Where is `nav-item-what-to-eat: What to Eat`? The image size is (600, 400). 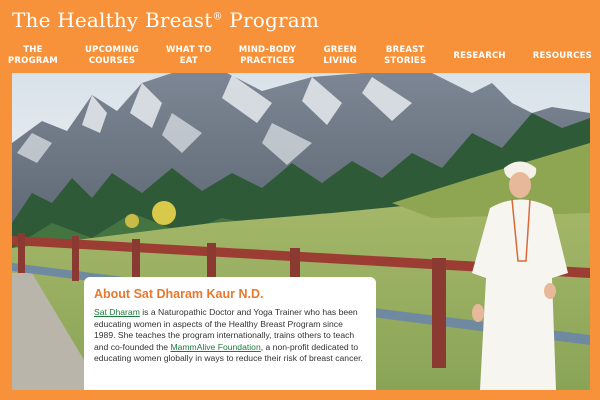 nav-item-what-to-eat: What to Eat is located at coordinates (189, 56).